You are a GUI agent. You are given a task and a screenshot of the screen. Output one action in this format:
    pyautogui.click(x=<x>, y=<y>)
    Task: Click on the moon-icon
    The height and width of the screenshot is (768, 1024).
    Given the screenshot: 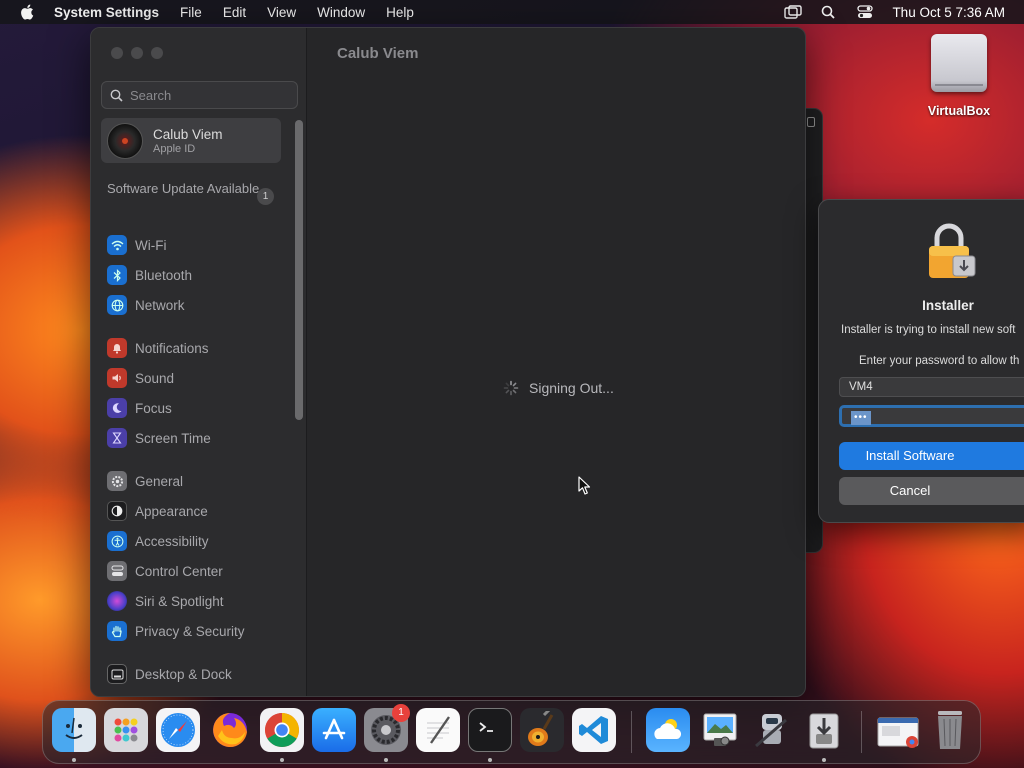 What is the action you would take?
    pyautogui.click(x=117, y=408)
    